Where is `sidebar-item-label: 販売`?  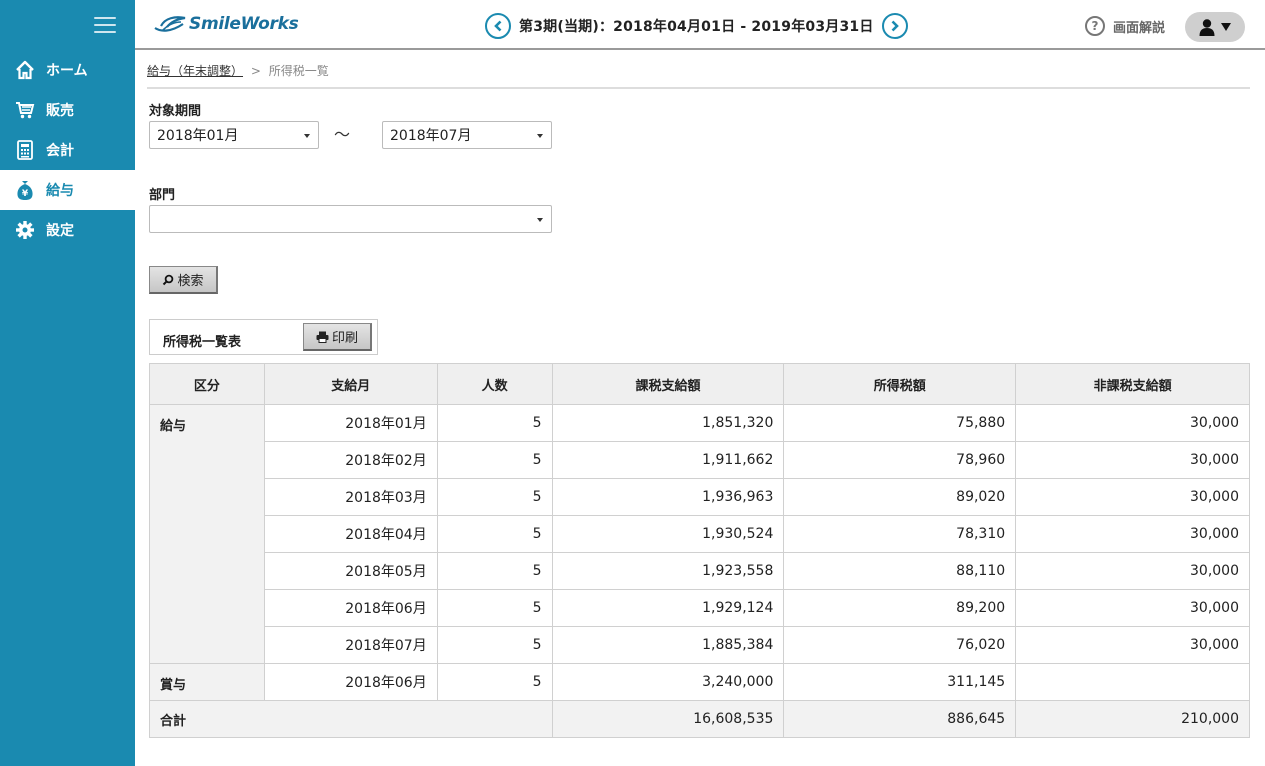
sidebar-item-label: 販売 is located at coordinates (60, 111).